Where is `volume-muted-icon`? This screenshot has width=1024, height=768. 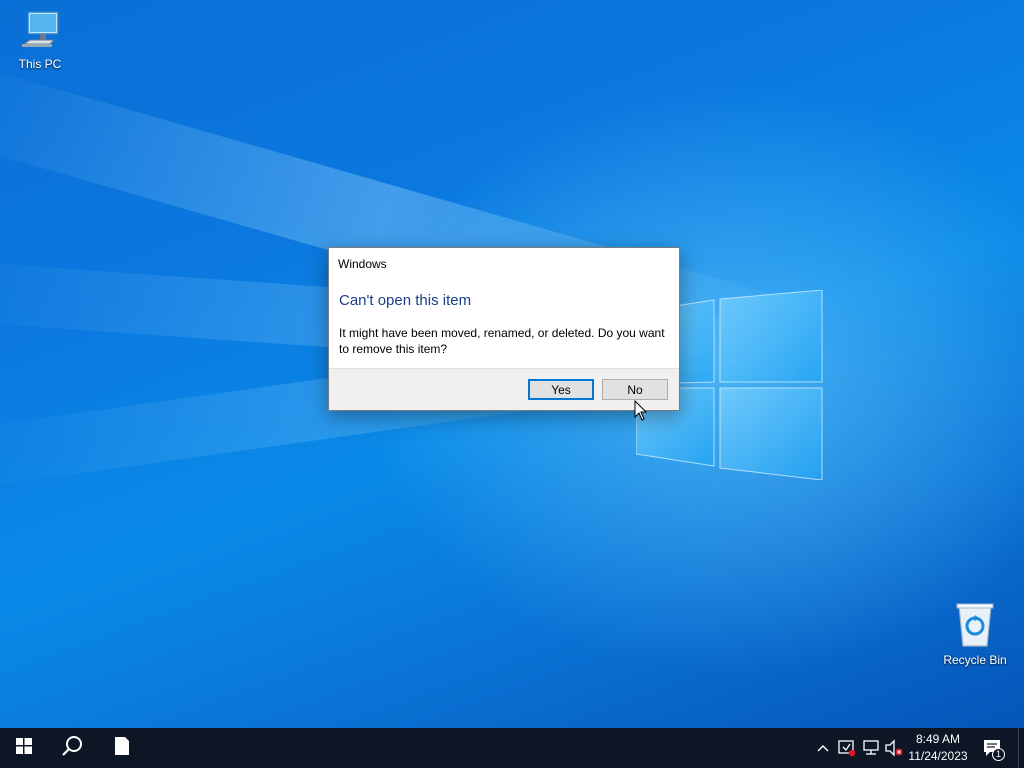 volume-muted-icon is located at coordinates (894, 748).